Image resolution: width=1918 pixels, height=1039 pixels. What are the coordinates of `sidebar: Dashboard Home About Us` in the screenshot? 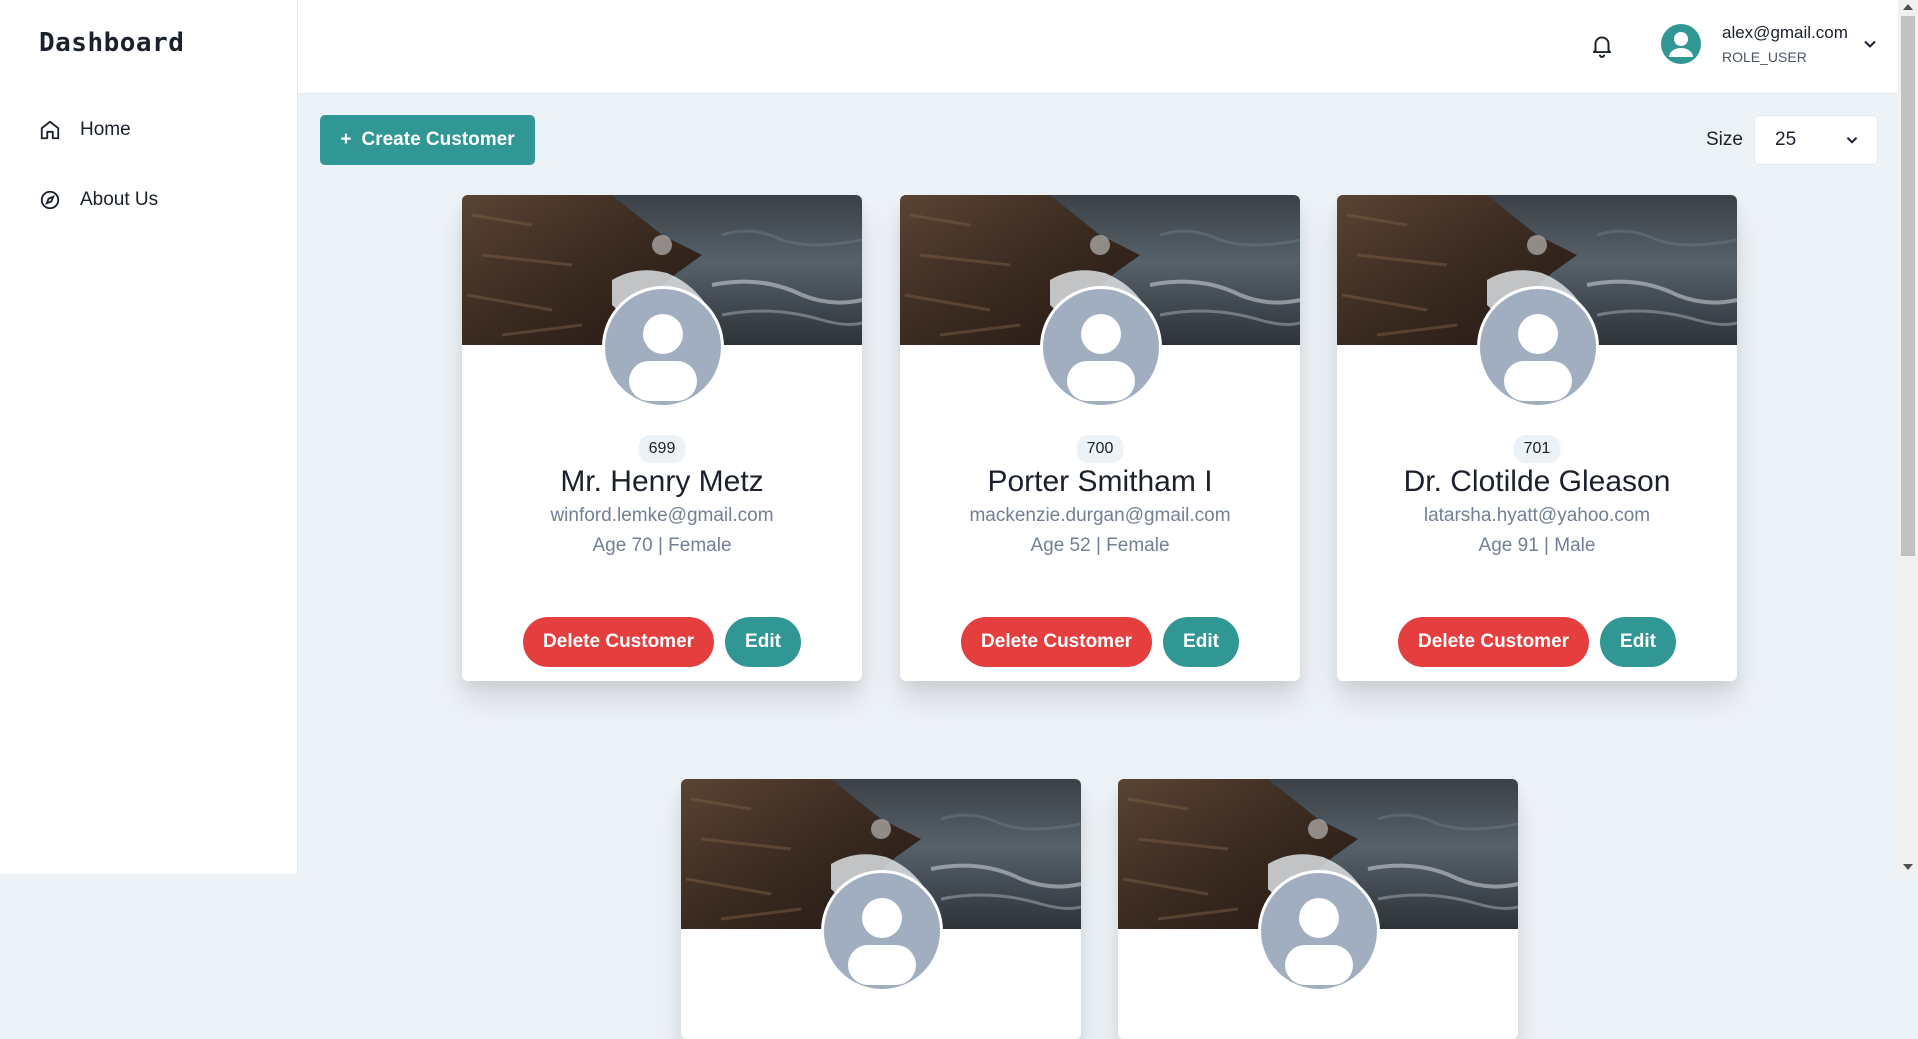 It's located at (149, 437).